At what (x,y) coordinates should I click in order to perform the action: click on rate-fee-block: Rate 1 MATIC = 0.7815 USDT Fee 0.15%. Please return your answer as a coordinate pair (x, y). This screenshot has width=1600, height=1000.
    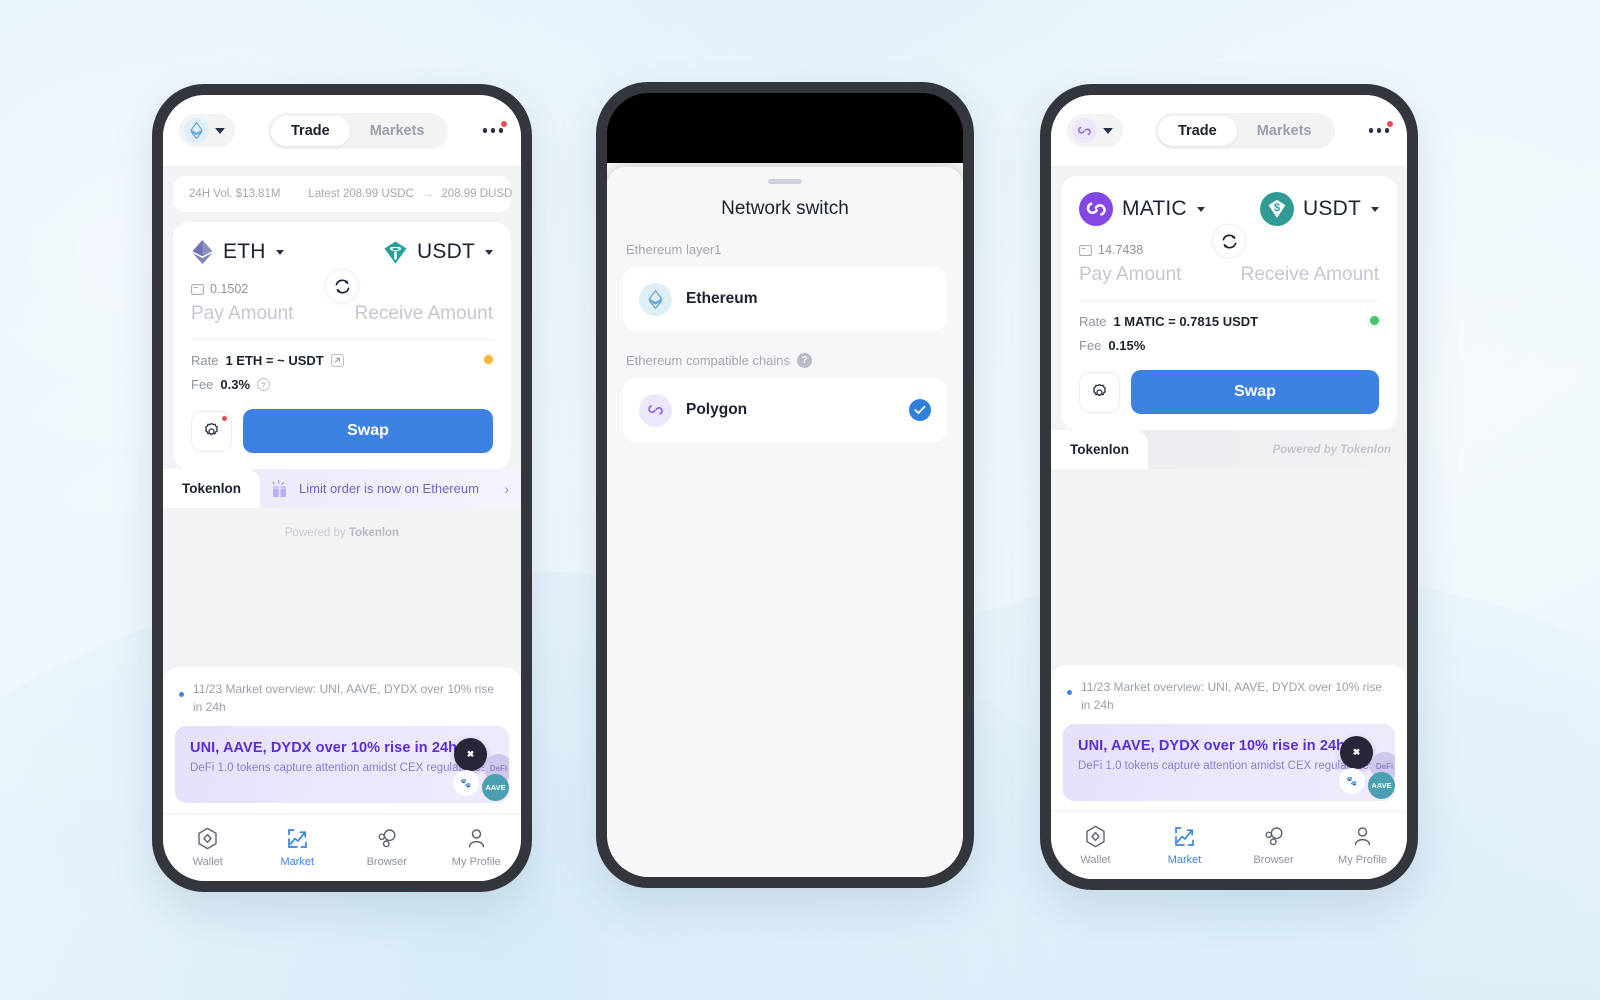
    Looking at the image, I should click on (1229, 327).